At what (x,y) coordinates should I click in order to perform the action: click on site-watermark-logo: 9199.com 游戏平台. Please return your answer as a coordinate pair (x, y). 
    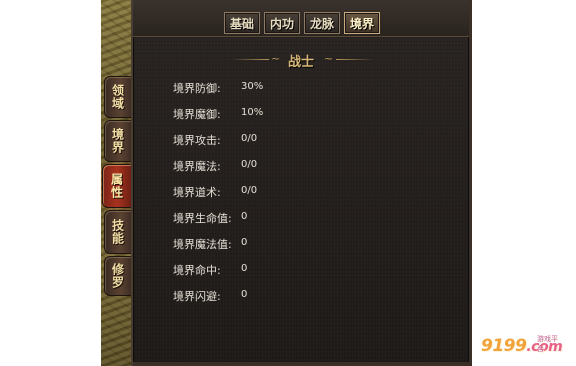
    Looking at the image, I should click on (522, 347).